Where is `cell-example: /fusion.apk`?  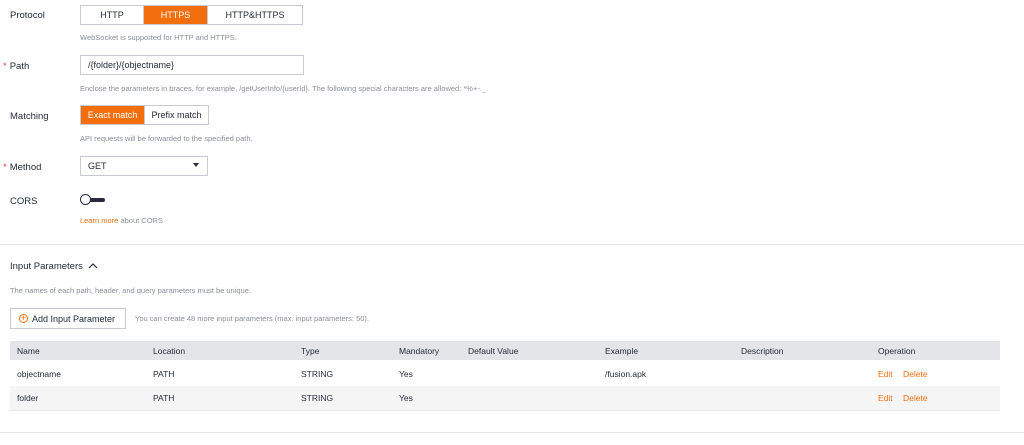
cell-example: /fusion.apk is located at coordinates (626, 374).